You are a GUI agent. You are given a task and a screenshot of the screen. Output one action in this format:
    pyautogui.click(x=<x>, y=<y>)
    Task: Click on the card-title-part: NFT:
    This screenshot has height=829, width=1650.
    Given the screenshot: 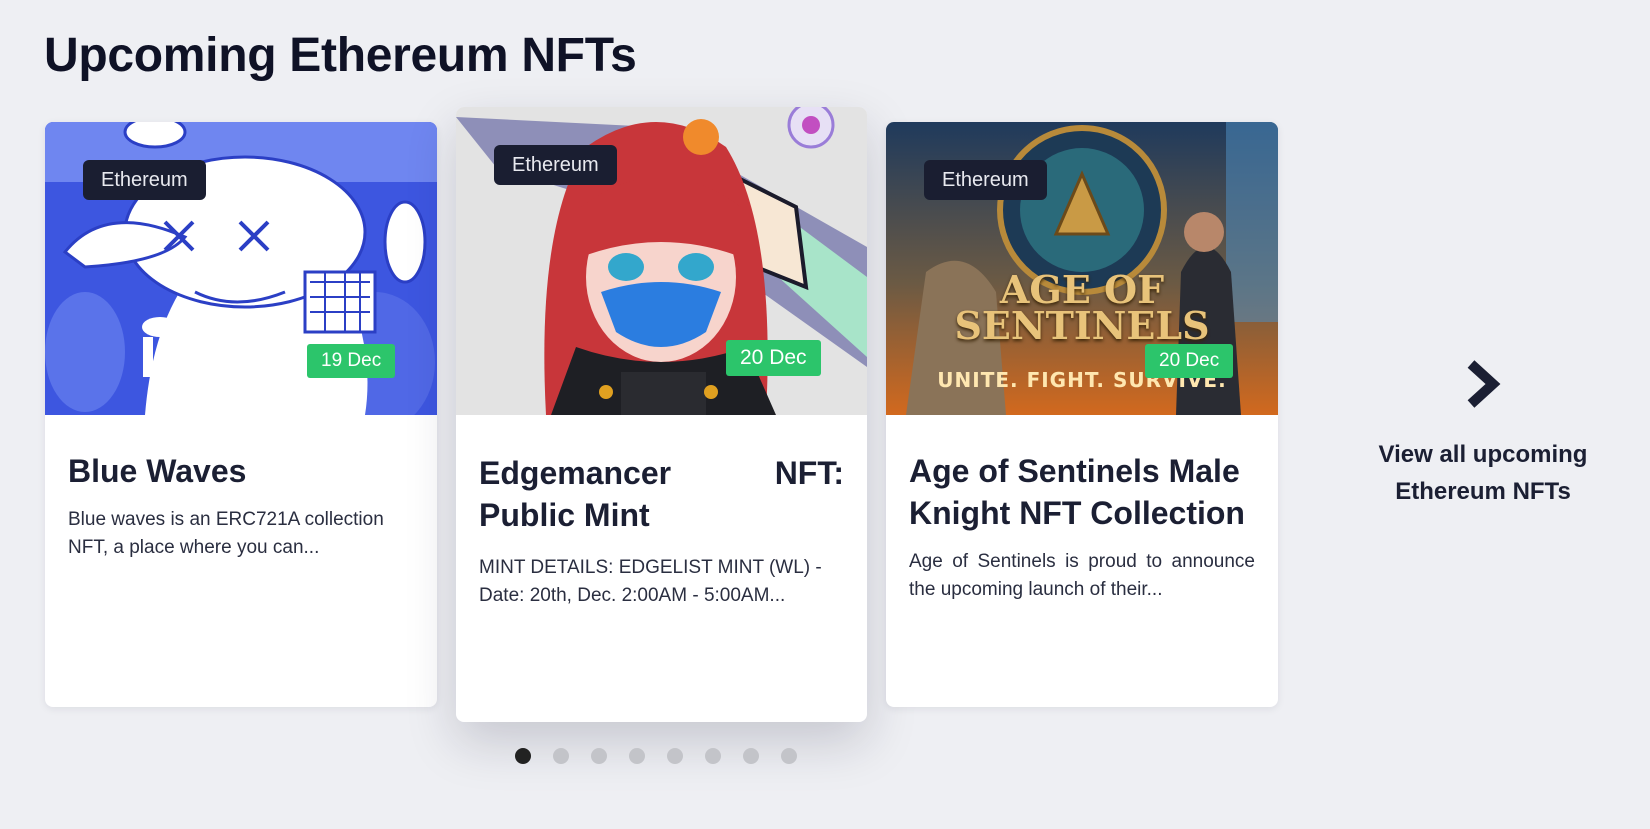 What is the action you would take?
    pyautogui.click(x=809, y=473)
    